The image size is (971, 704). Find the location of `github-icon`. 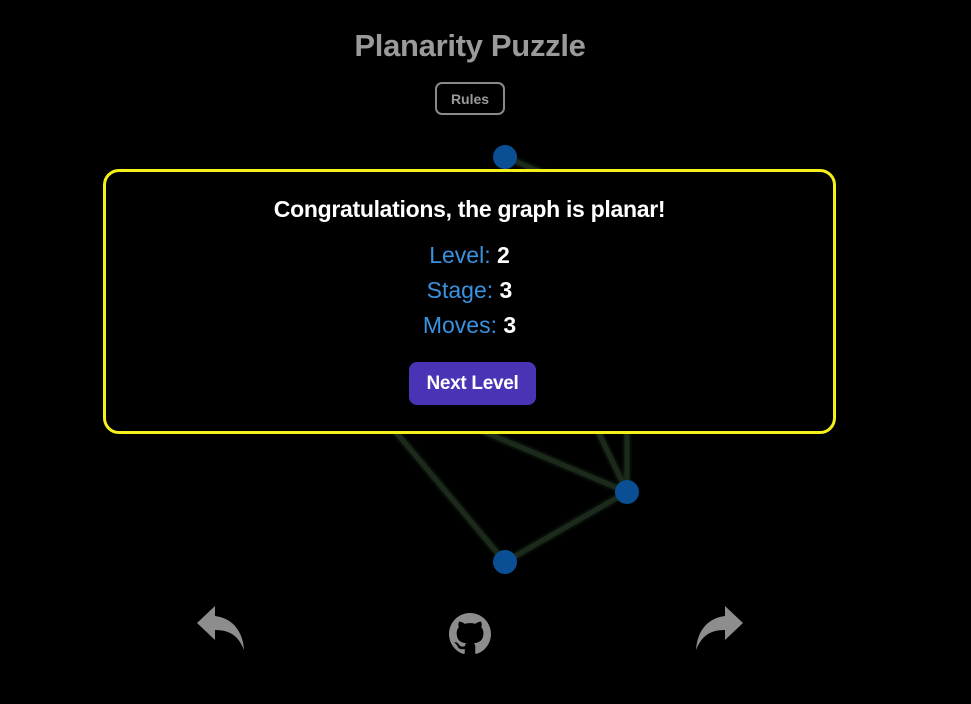

github-icon is located at coordinates (470, 634).